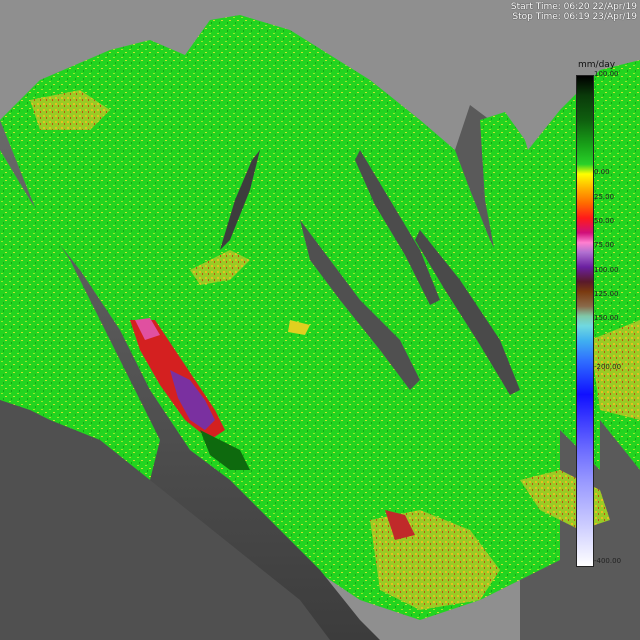  I want to click on stop-time-label: Stop Time: 06:19 23/Apr/19, so click(574, 17).